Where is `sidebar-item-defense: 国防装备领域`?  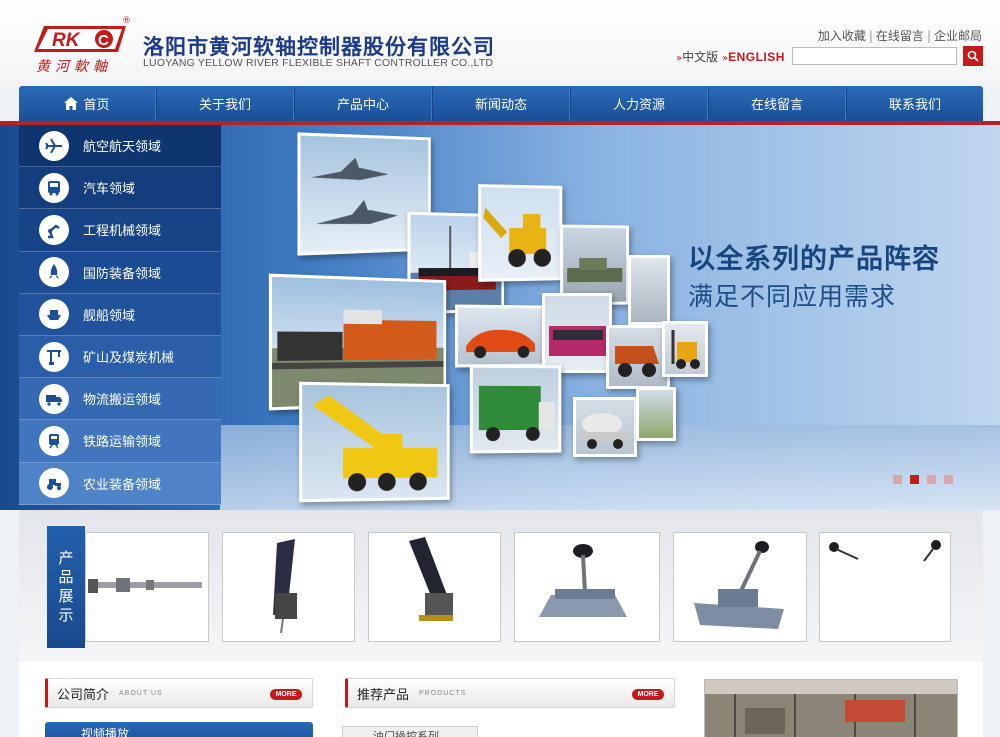 sidebar-item-defense: 国防装备领域 is located at coordinates (120, 272).